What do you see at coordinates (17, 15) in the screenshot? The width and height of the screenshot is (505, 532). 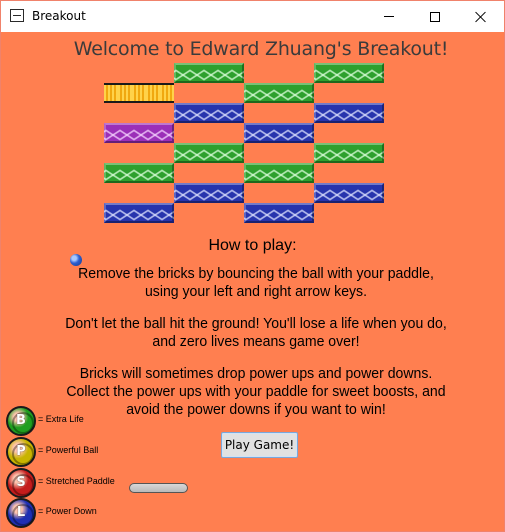 I see `app-window-icon` at bounding box center [17, 15].